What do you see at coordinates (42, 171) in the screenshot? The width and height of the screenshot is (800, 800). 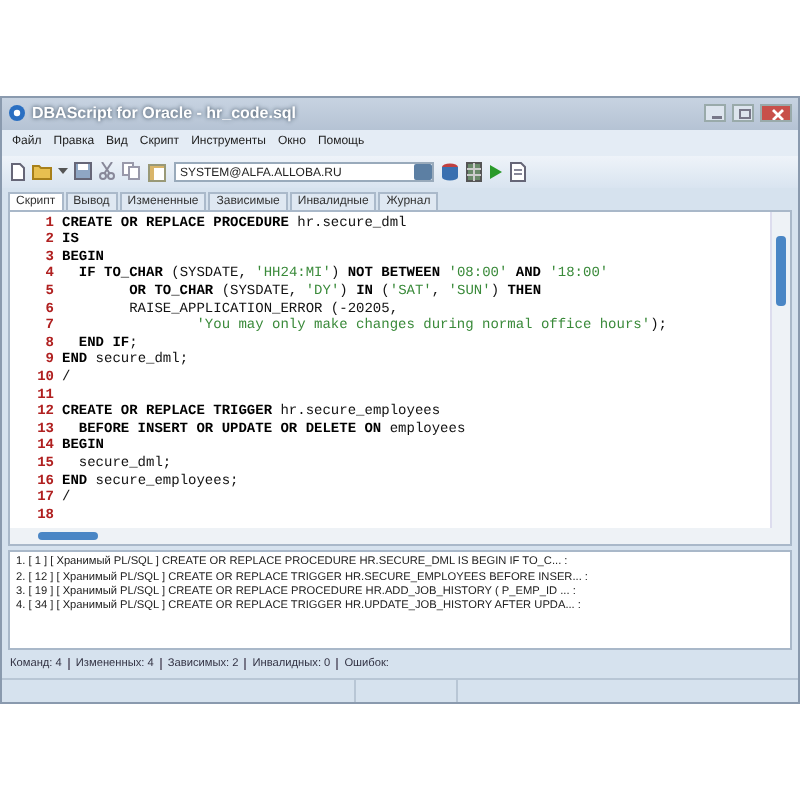 I see `folder-icon` at bounding box center [42, 171].